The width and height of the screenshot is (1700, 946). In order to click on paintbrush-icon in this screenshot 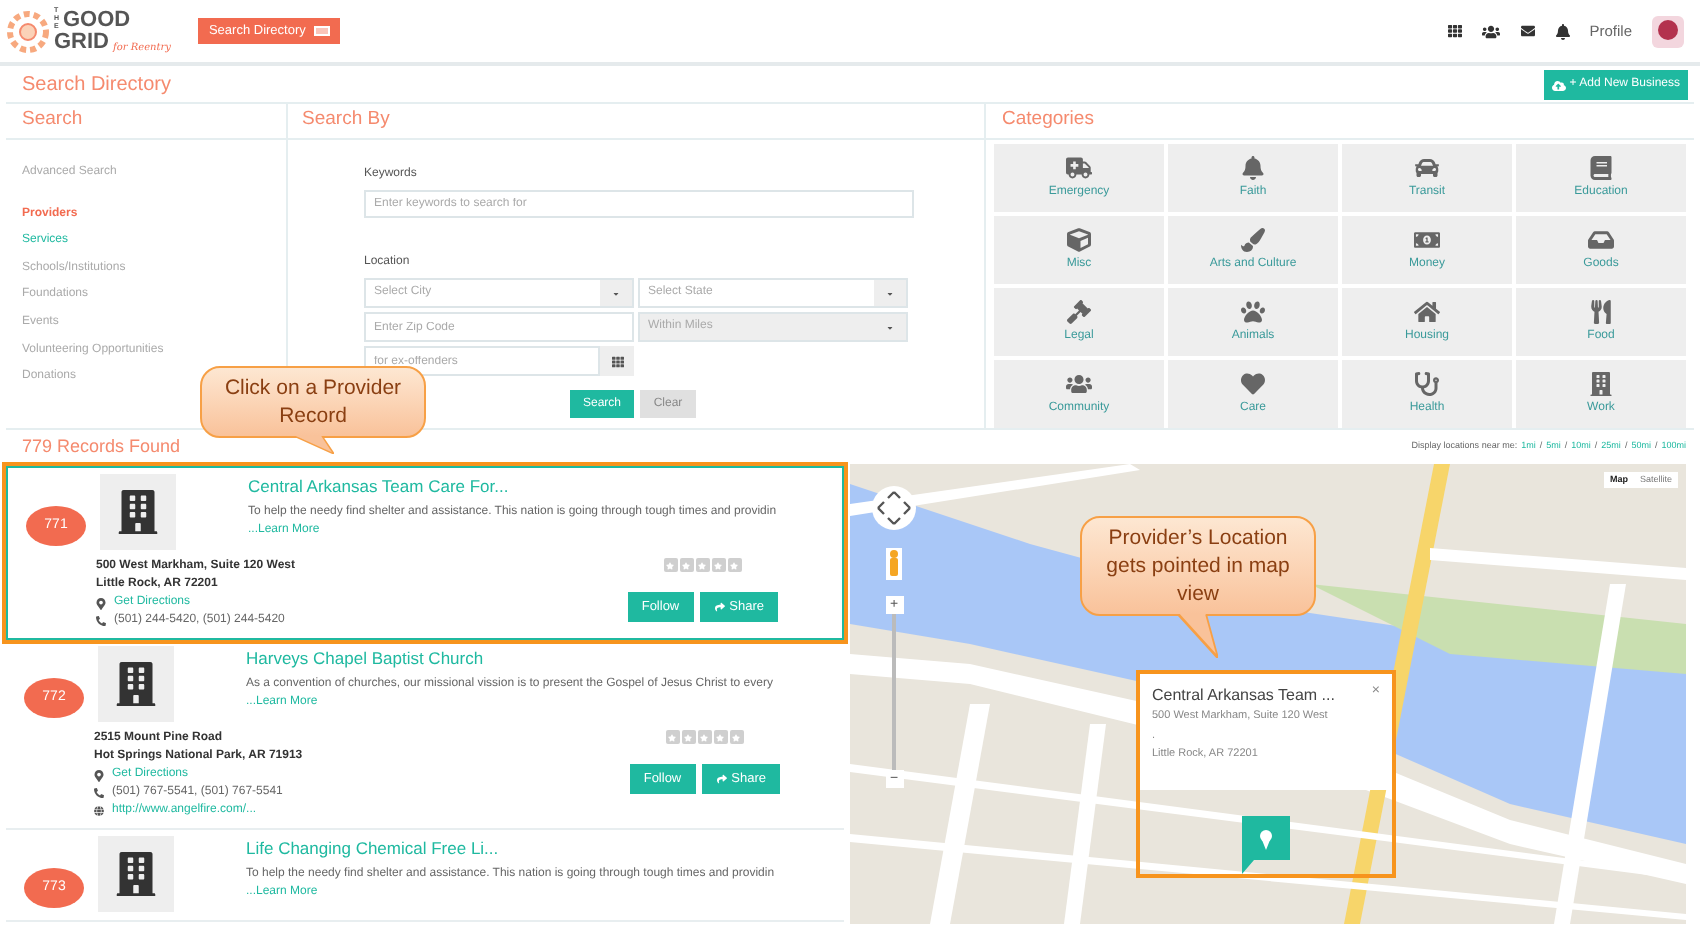, I will do `click(1253, 239)`.